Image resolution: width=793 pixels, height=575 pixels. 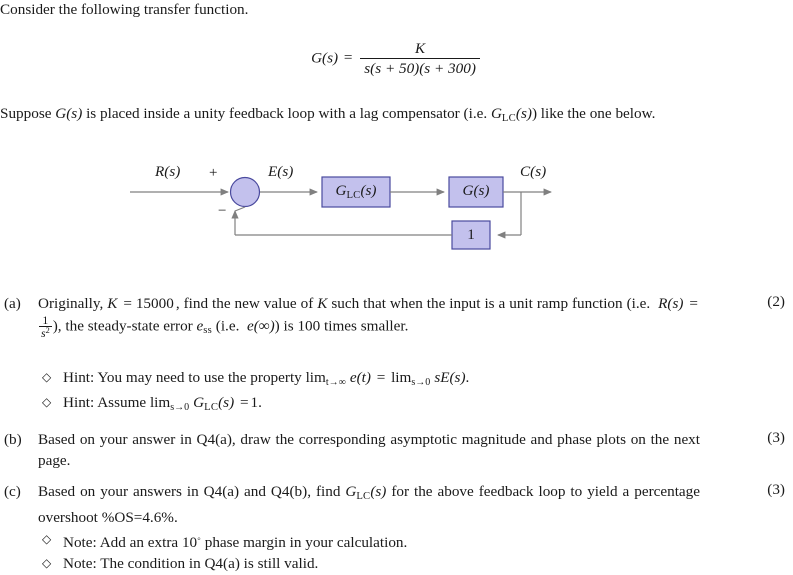 What do you see at coordinates (245, 192) in the screenshot?
I see `summing-junction` at bounding box center [245, 192].